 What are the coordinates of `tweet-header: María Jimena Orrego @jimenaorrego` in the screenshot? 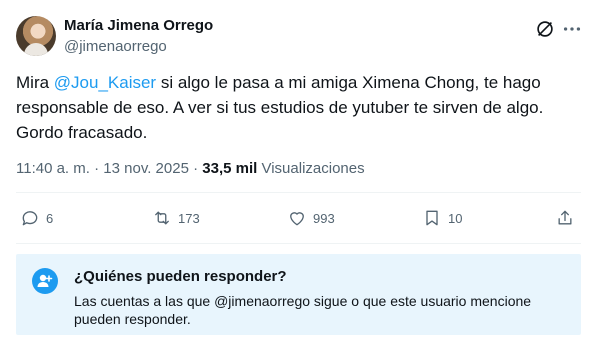 It's located at (298, 36).